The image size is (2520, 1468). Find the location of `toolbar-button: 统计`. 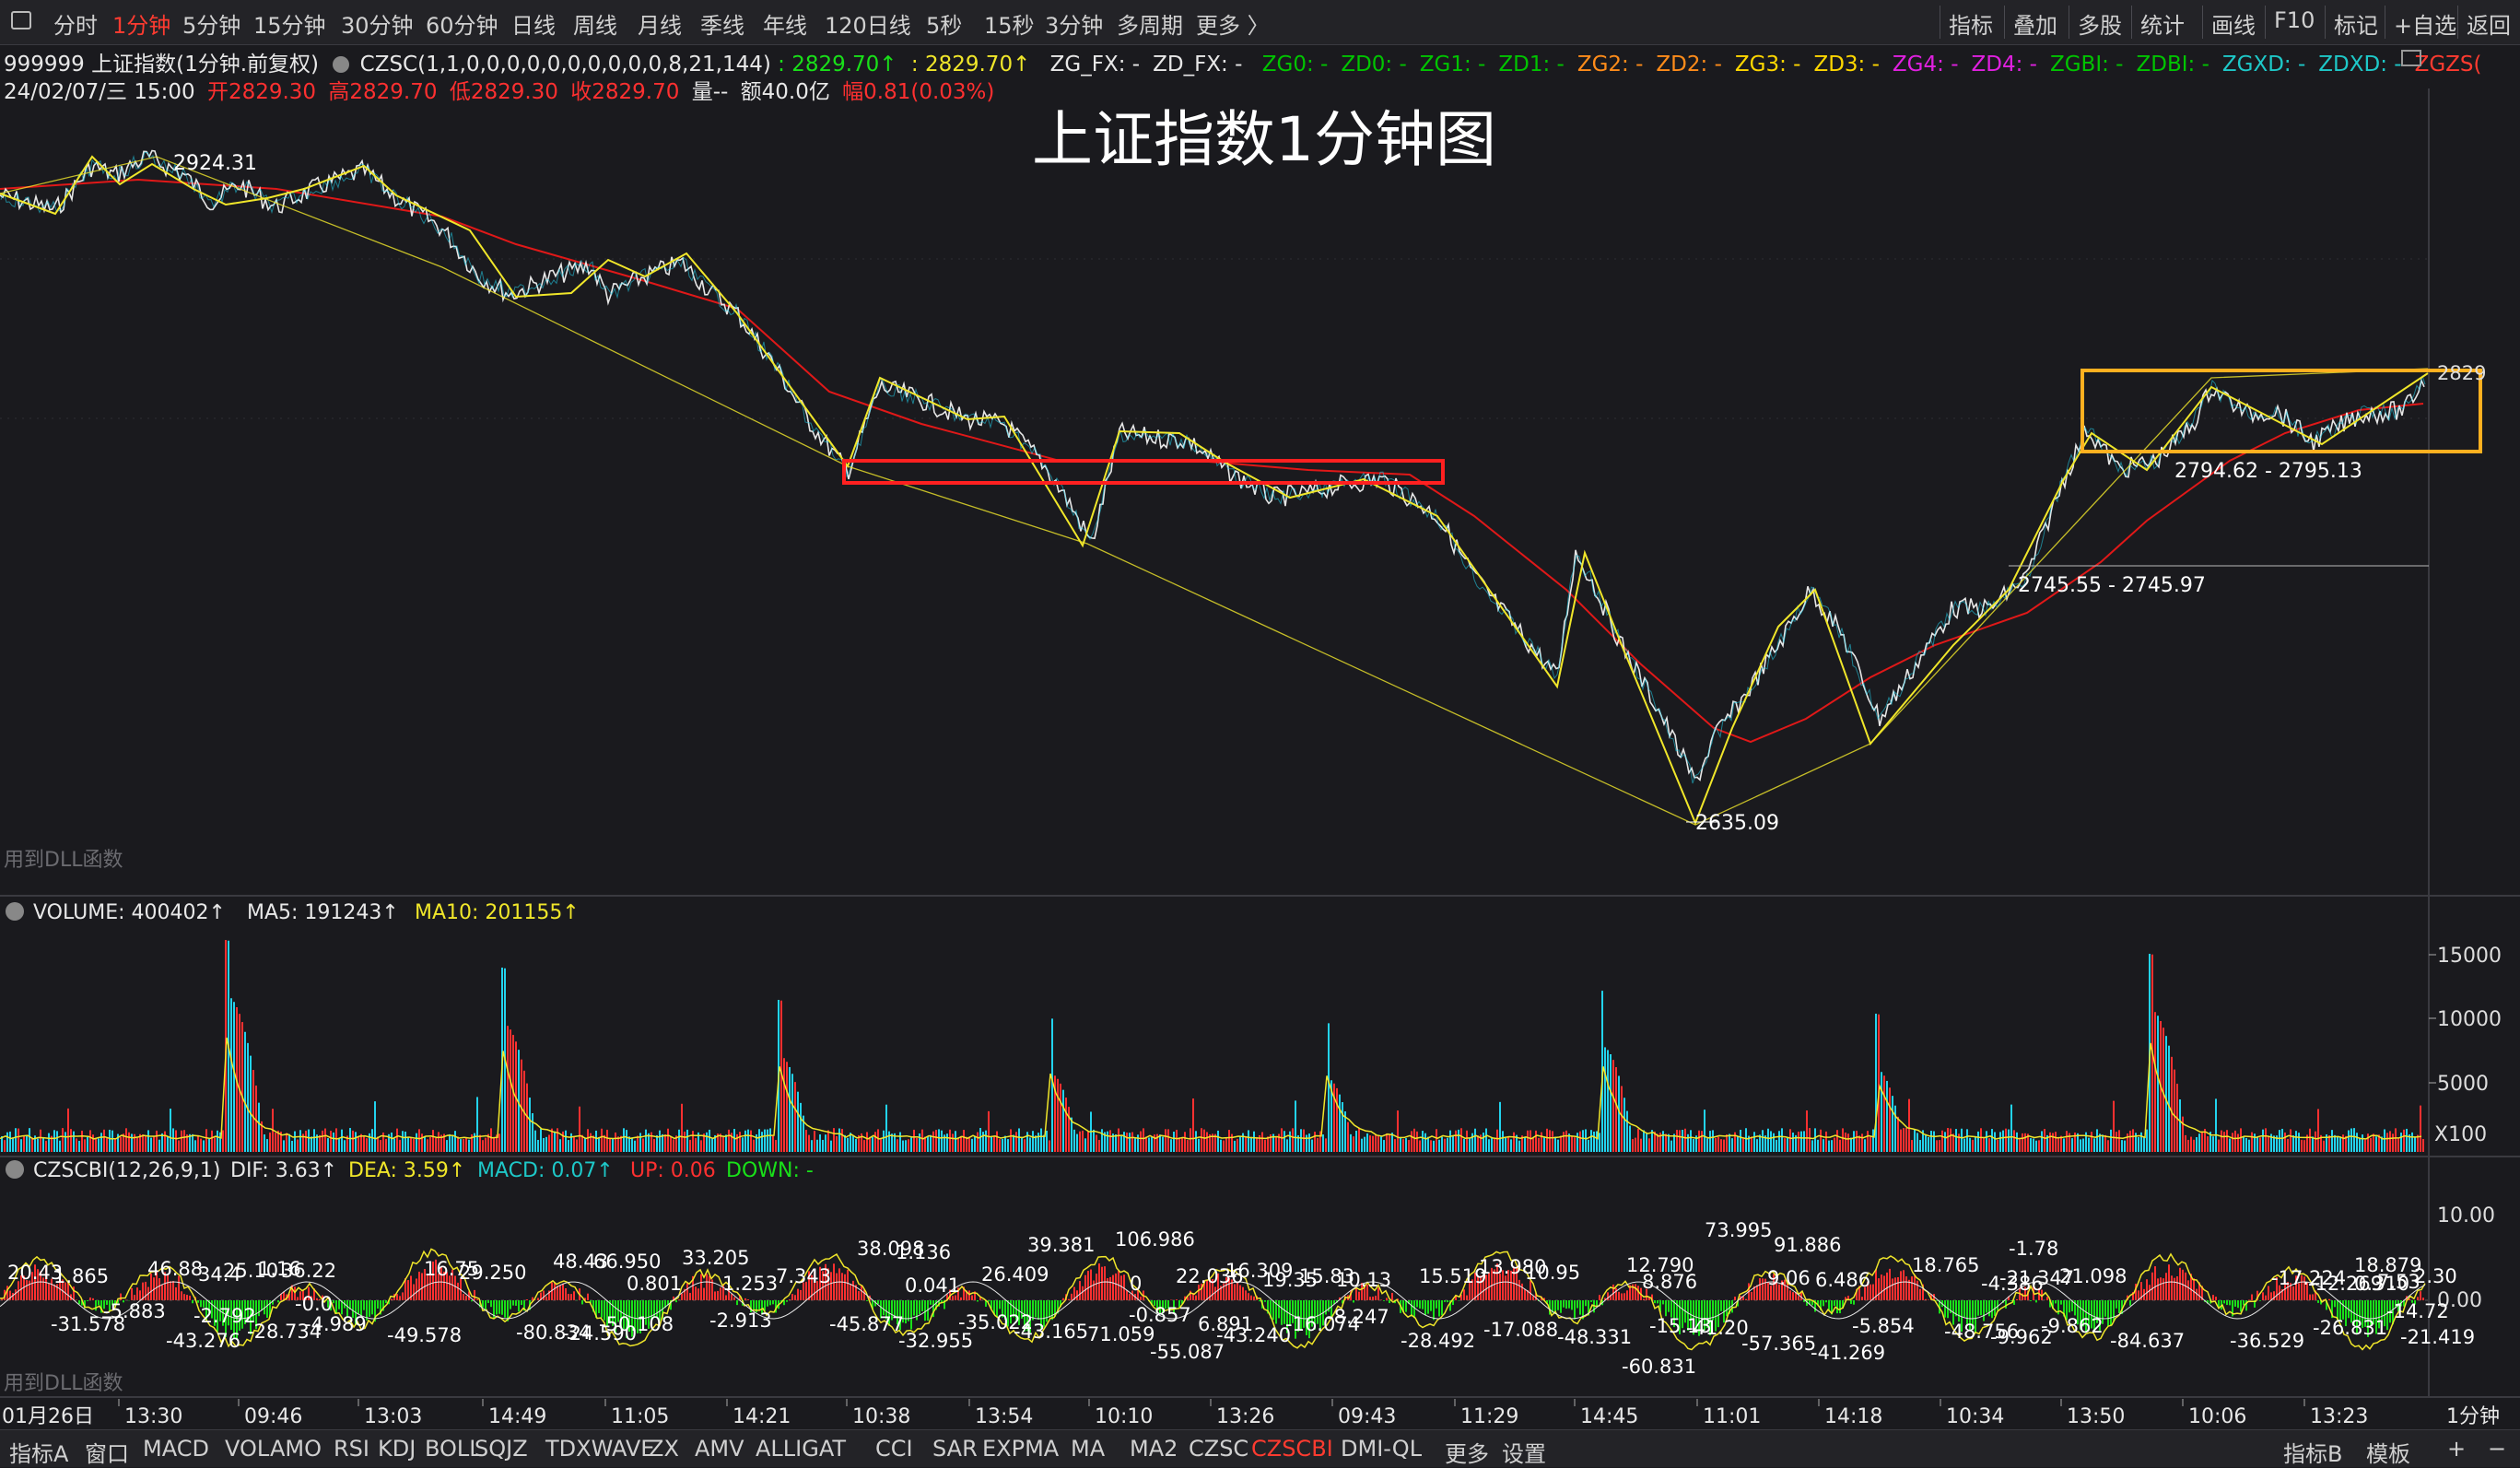

toolbar-button: 统计 is located at coordinates (2162, 23).